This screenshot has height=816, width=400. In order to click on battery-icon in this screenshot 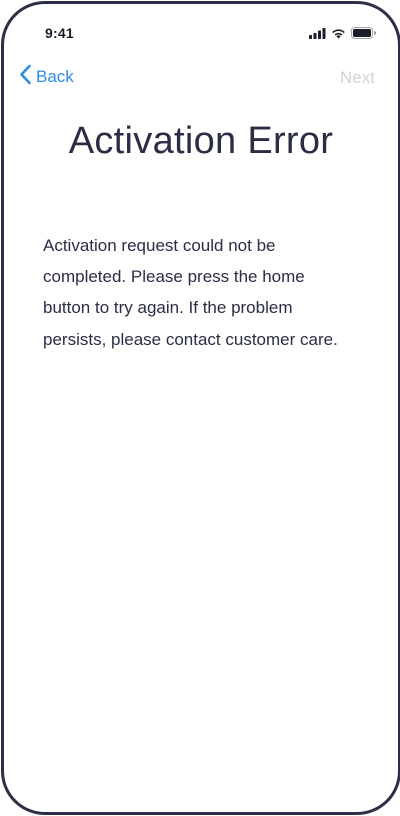, I will do `click(363, 33)`.